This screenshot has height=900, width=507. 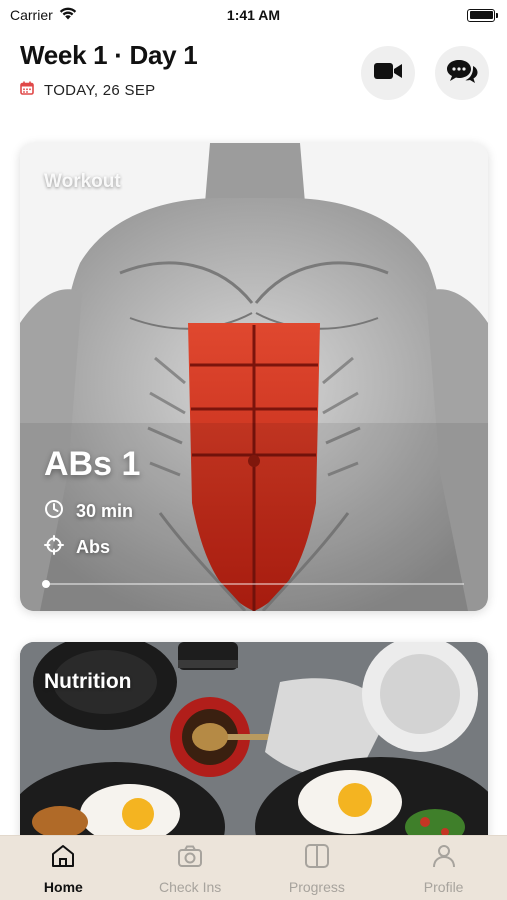 I want to click on duration-row: 30 min, so click(x=88, y=511).